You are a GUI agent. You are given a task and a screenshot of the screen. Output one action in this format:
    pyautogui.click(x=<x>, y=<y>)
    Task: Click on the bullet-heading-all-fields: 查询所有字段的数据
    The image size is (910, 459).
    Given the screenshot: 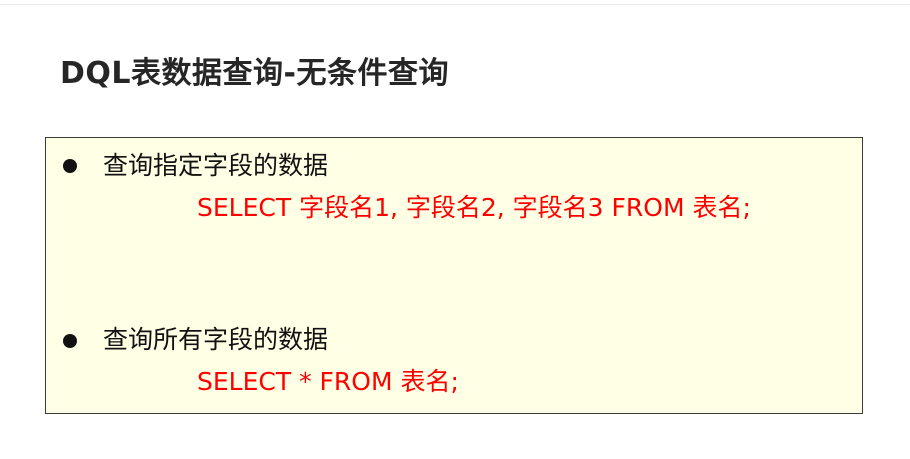 What is the action you would take?
    pyautogui.click(x=216, y=339)
    